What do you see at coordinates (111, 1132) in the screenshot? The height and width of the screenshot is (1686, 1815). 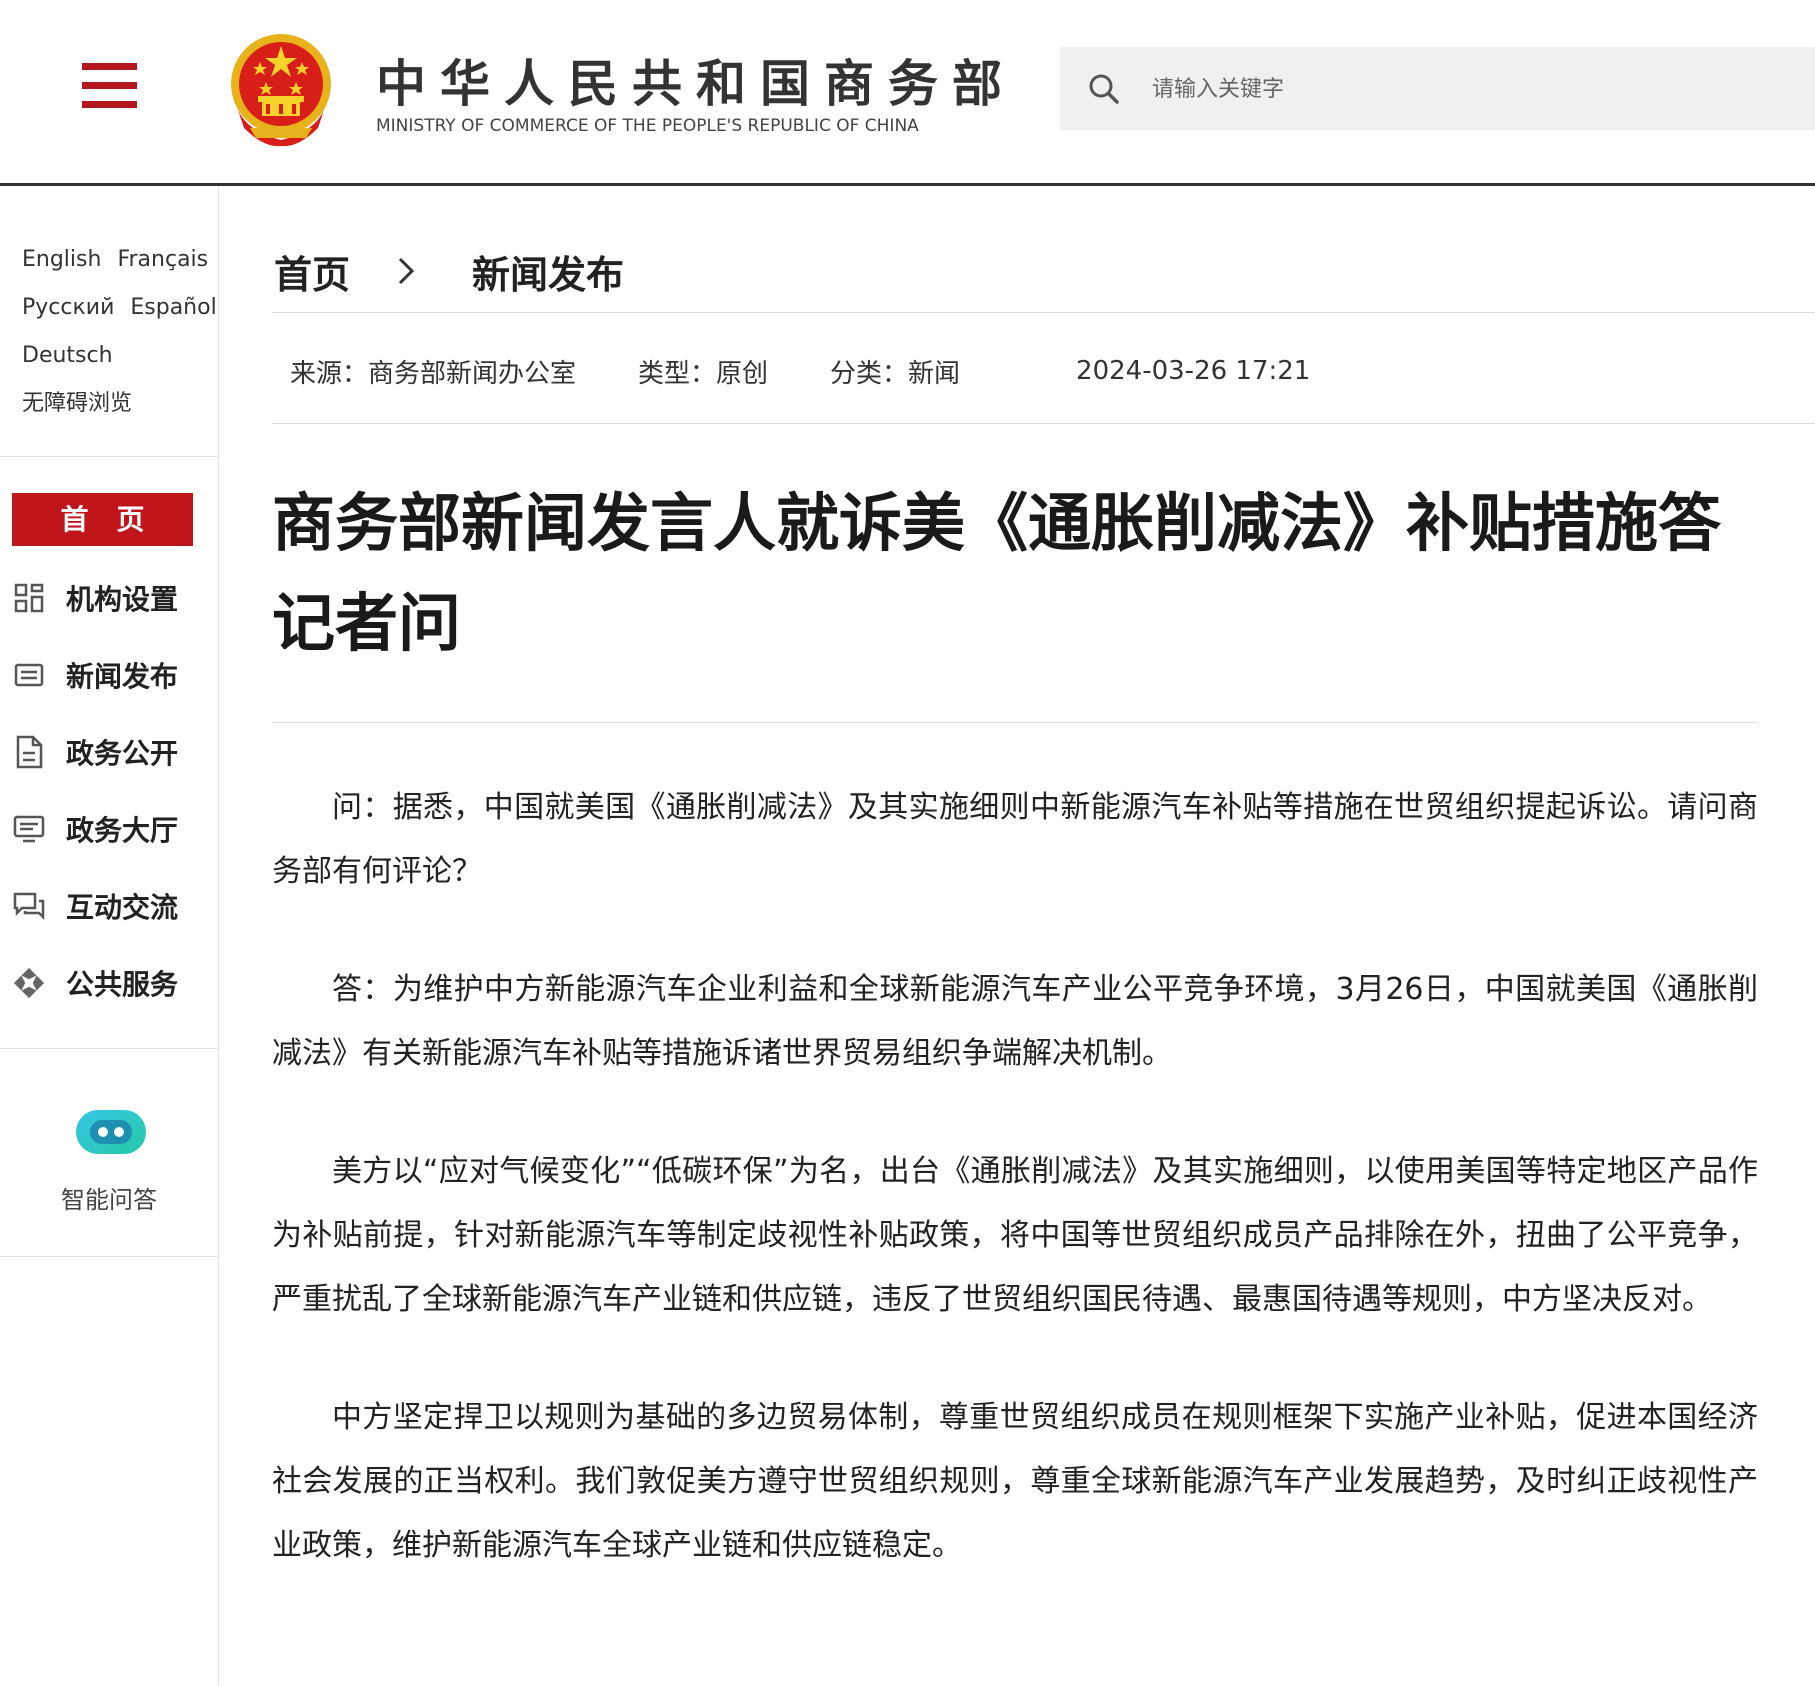 I see `robot-assistant-icon` at bounding box center [111, 1132].